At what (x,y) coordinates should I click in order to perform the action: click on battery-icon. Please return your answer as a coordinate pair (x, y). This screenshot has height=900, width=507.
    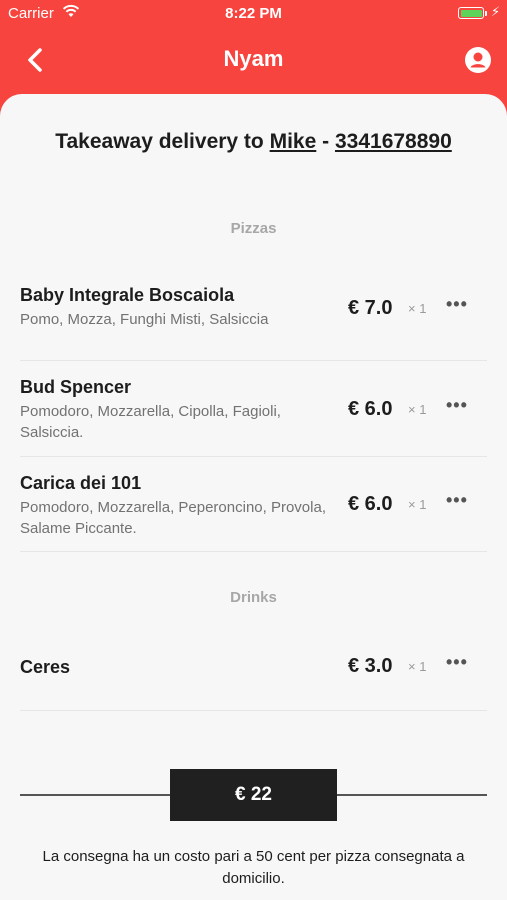
    Looking at the image, I should click on (471, 13).